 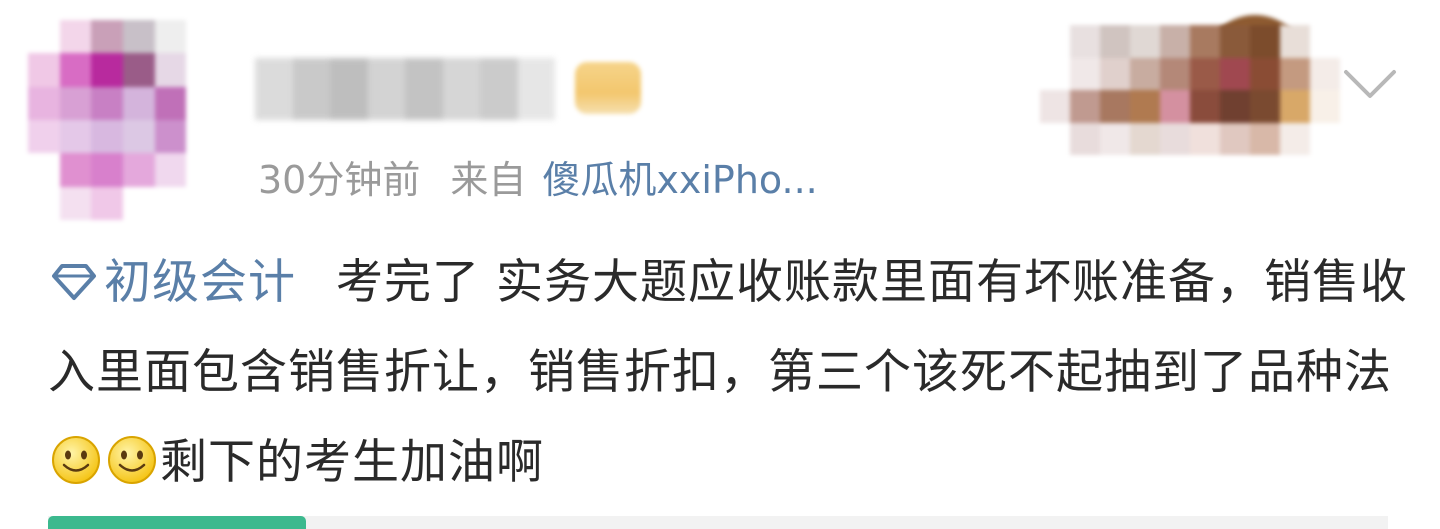 I want to click on accent-tab, so click(x=177, y=522).